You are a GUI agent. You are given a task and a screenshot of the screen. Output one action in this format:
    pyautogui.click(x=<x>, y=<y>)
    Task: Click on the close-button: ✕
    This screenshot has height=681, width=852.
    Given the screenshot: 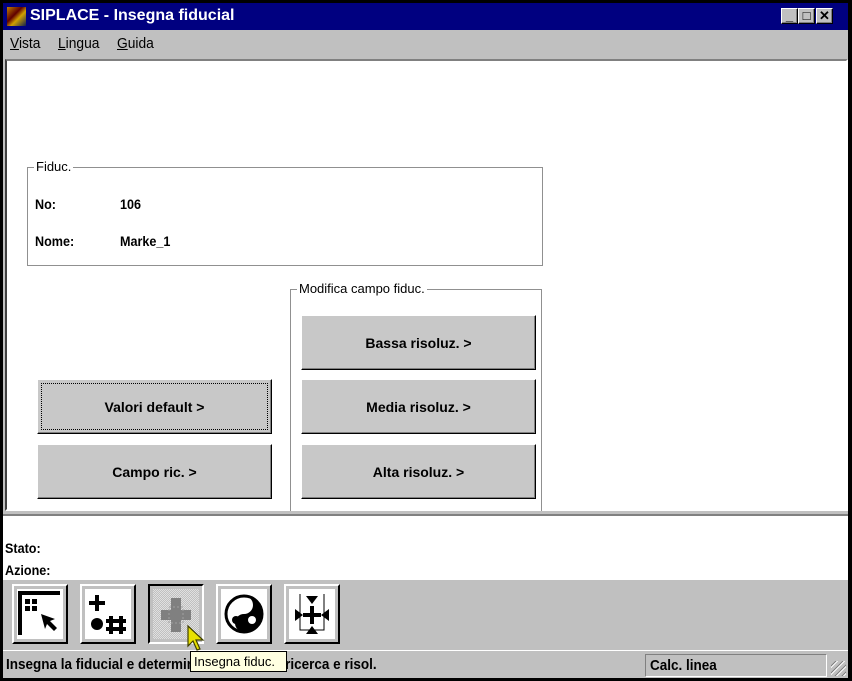 What is the action you would take?
    pyautogui.click(x=824, y=16)
    